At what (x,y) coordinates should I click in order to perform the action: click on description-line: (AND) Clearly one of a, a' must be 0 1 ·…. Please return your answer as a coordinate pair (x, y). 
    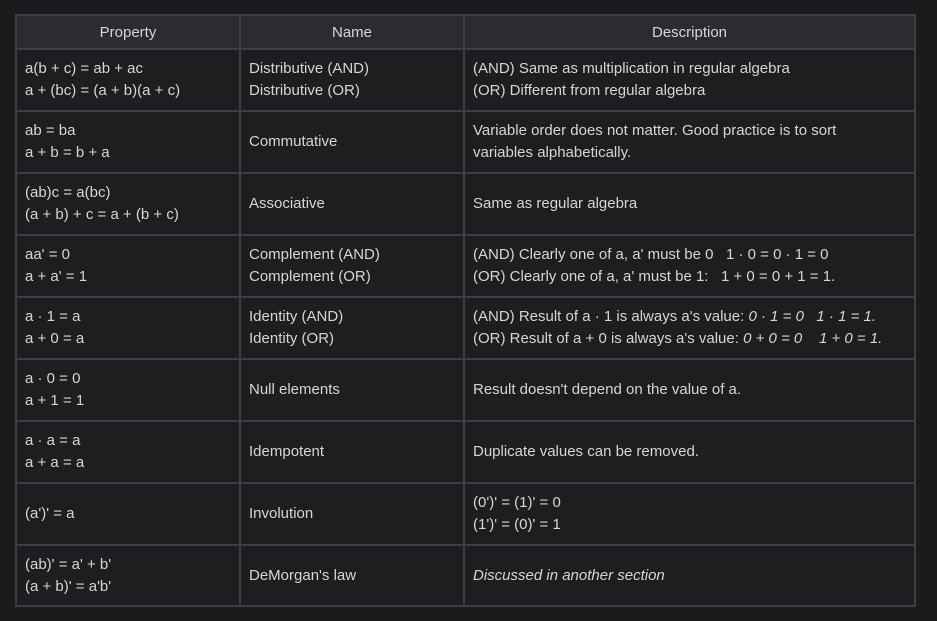
    Looking at the image, I should click on (651, 254).